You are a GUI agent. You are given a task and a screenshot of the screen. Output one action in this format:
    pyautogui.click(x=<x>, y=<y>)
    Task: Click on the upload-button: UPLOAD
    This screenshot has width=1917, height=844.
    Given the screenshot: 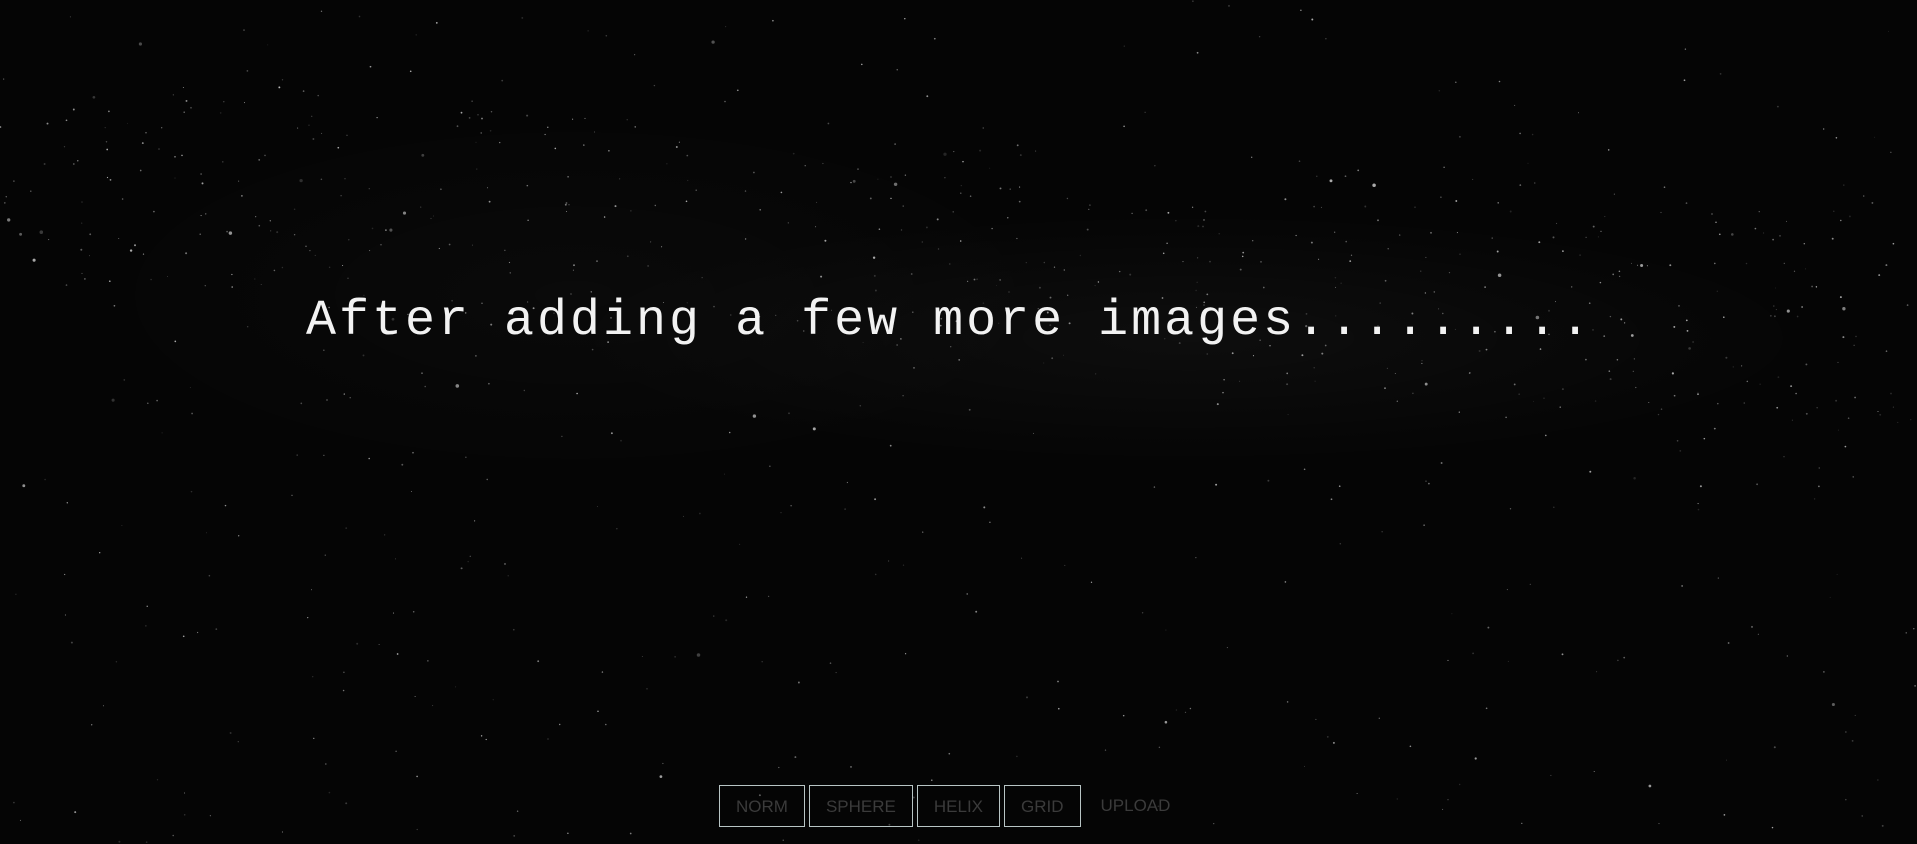 What is the action you would take?
    pyautogui.click(x=1136, y=806)
    